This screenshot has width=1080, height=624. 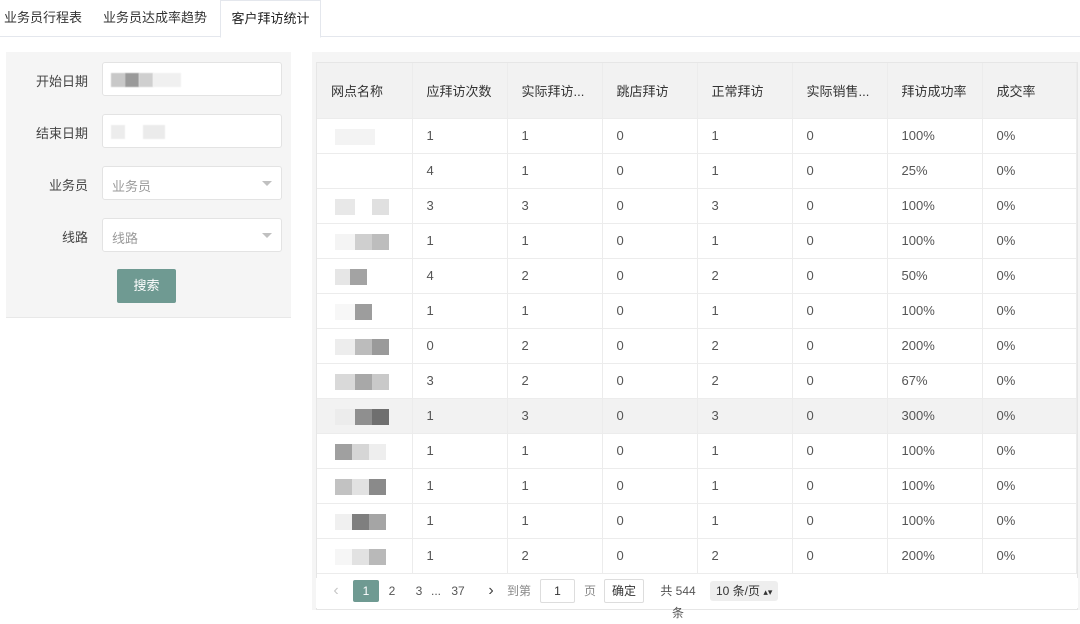 What do you see at coordinates (61, 81) in the screenshot?
I see `start-date-label: 开始日期` at bounding box center [61, 81].